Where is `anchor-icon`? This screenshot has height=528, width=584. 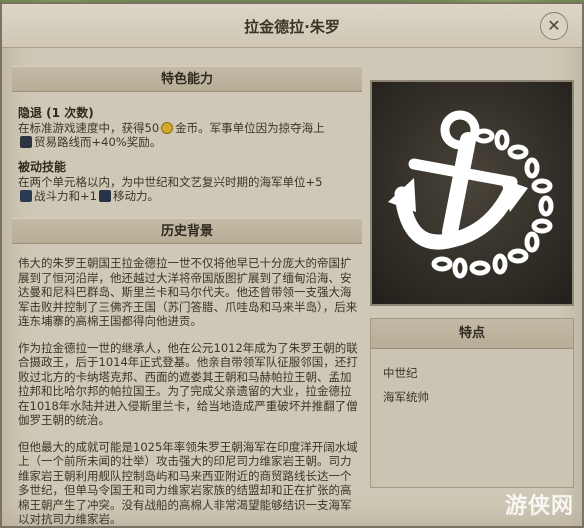 anchor-icon is located at coordinates (472, 193).